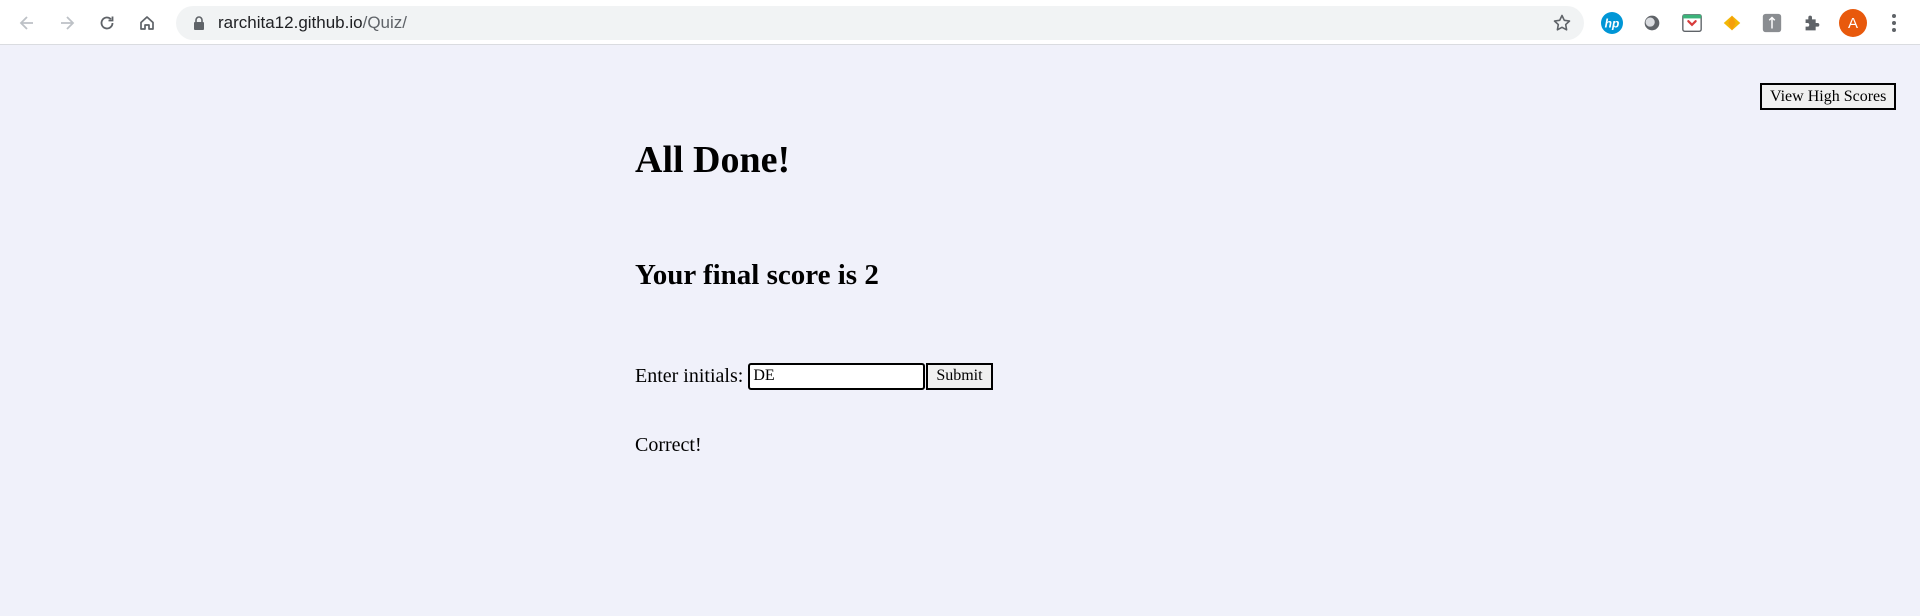  Describe the element at coordinates (871, 275) in the screenshot. I see `final-score-value: 2` at that location.